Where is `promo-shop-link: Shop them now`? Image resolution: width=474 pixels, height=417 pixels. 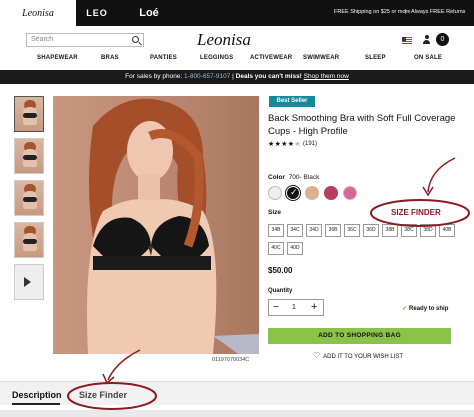 promo-shop-link: Shop them now is located at coordinates (326, 76).